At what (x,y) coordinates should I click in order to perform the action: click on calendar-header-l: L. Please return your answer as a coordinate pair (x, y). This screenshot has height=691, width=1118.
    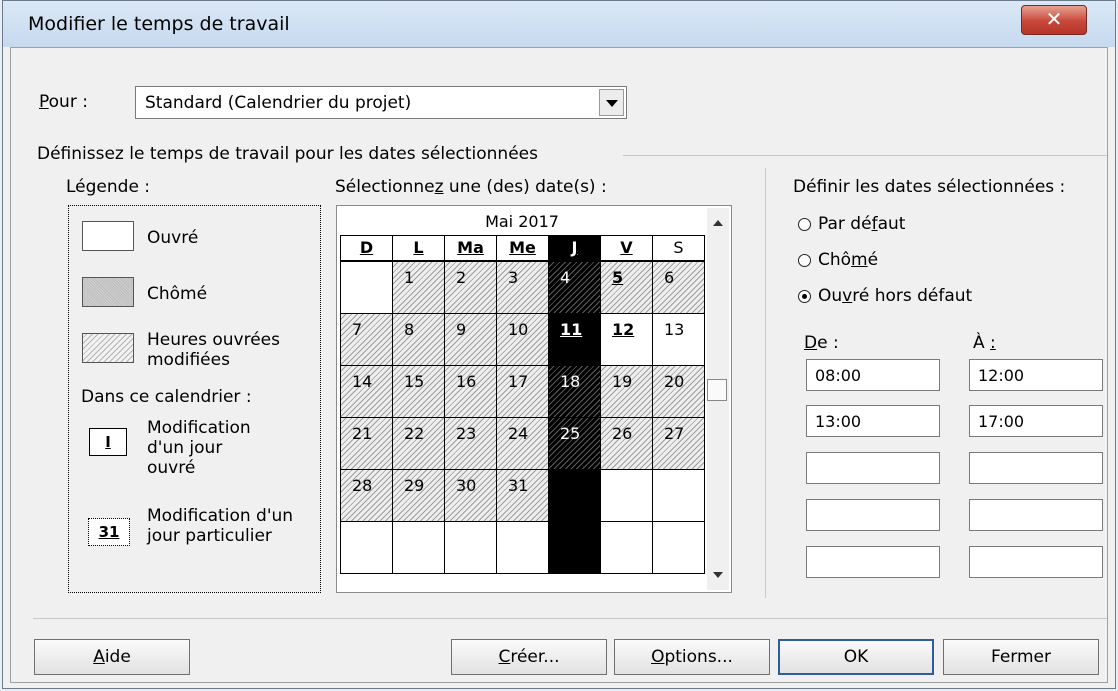
    Looking at the image, I should click on (418, 248).